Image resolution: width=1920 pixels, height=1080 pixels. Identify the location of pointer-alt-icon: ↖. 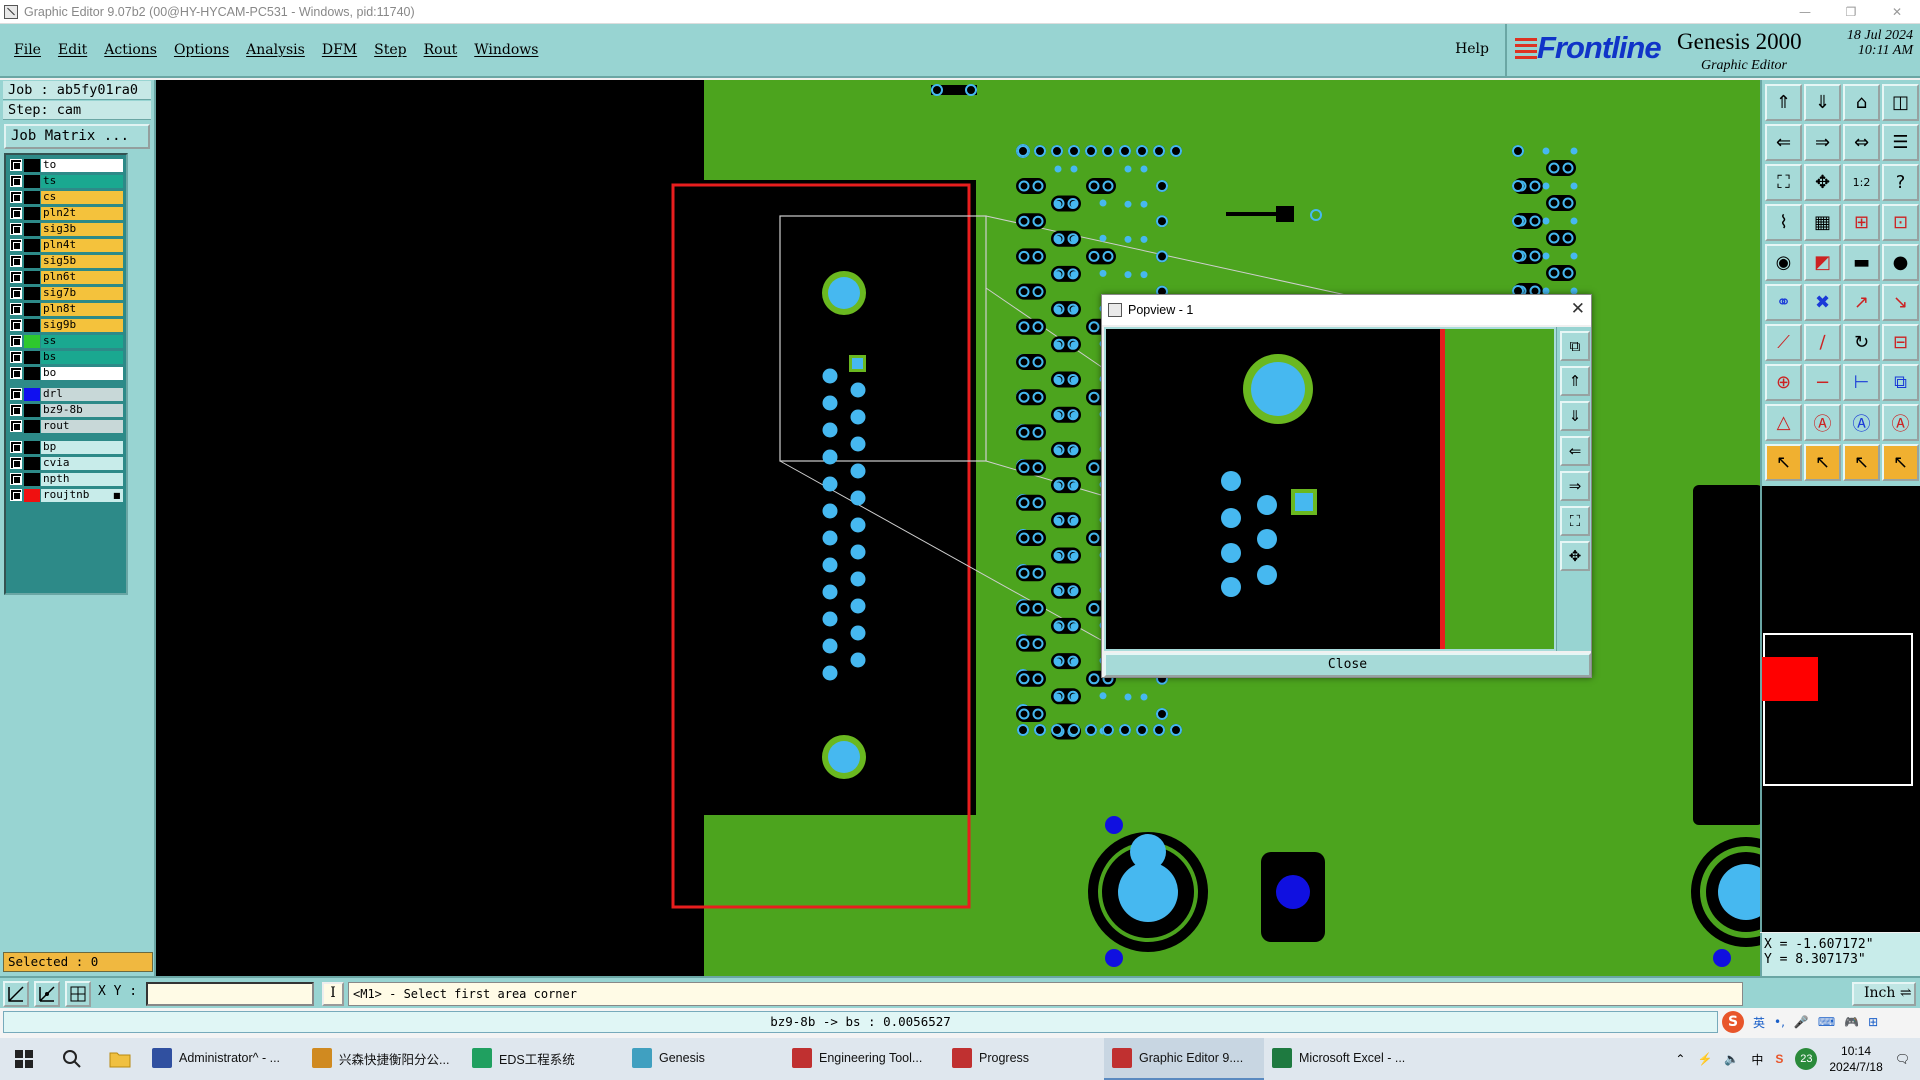
(1822, 462).